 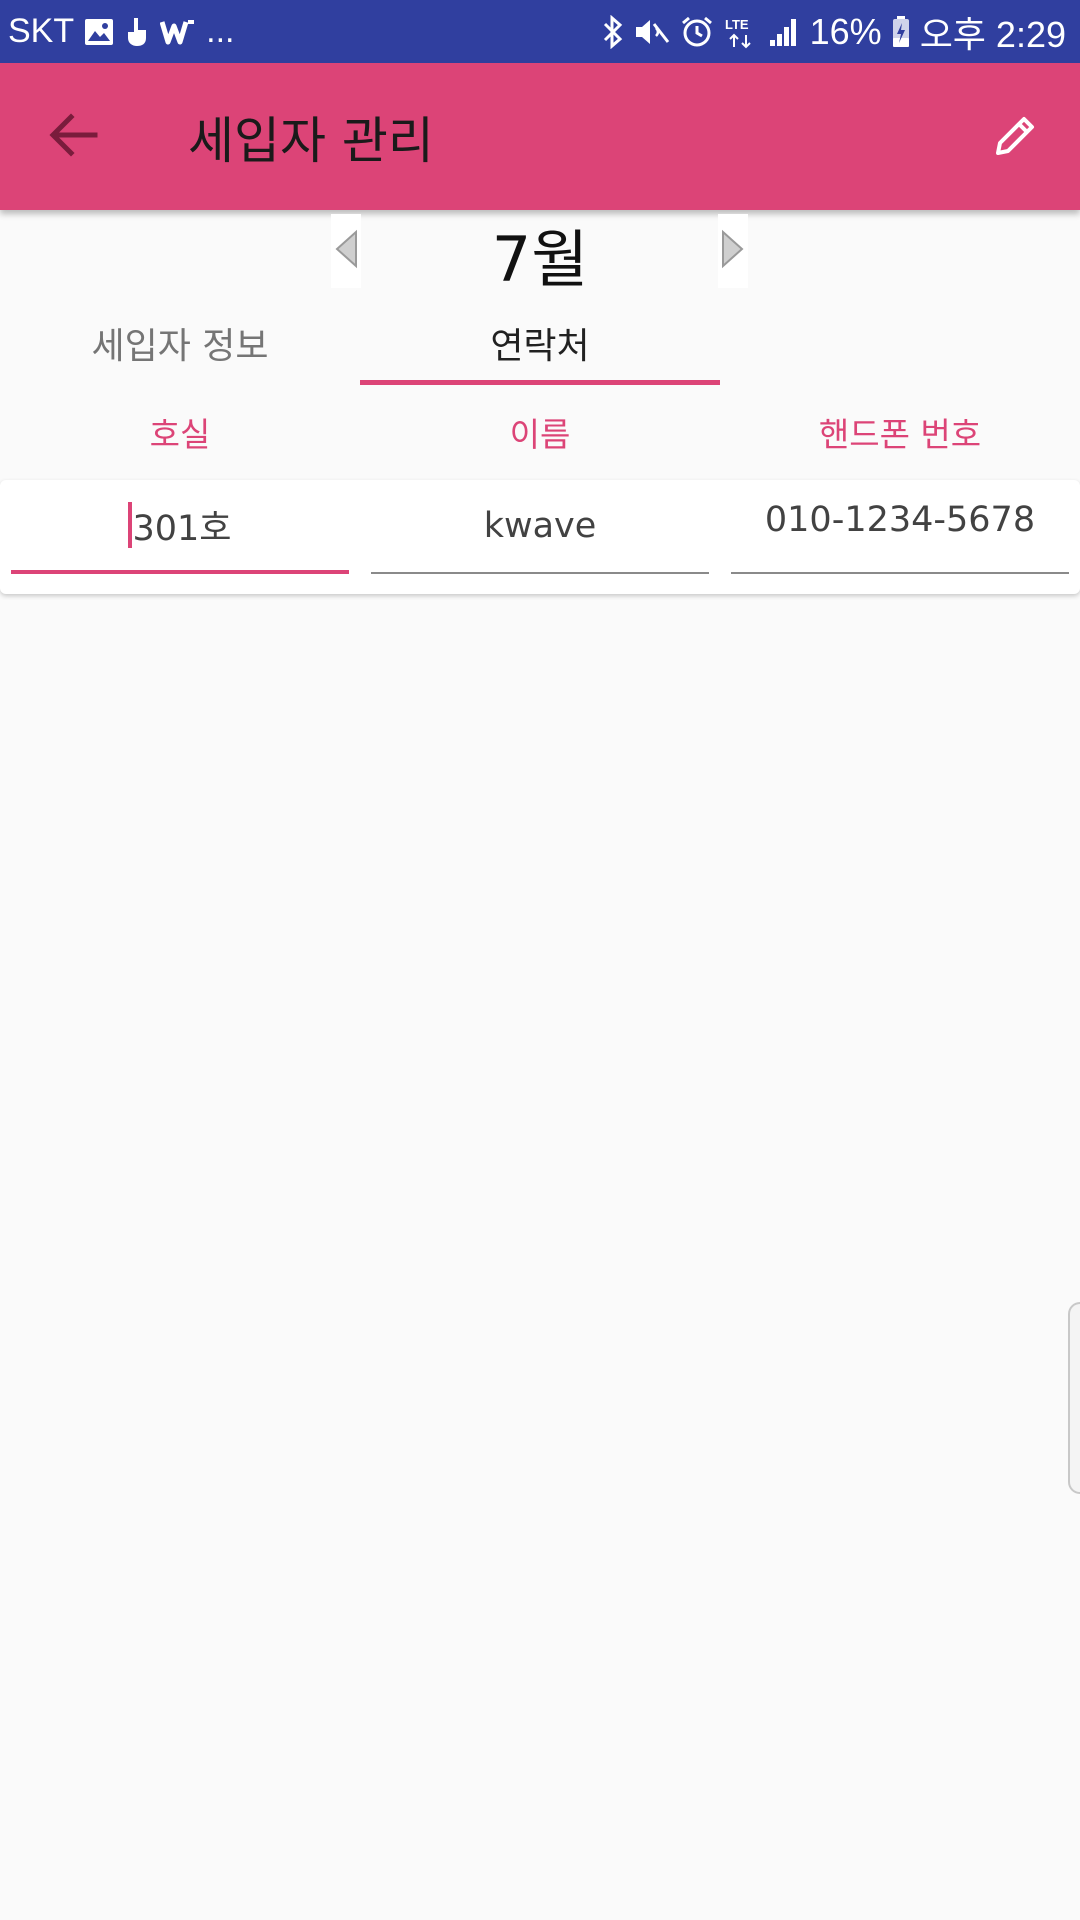 What do you see at coordinates (41, 31) in the screenshot?
I see `carrier-label: SKT` at bounding box center [41, 31].